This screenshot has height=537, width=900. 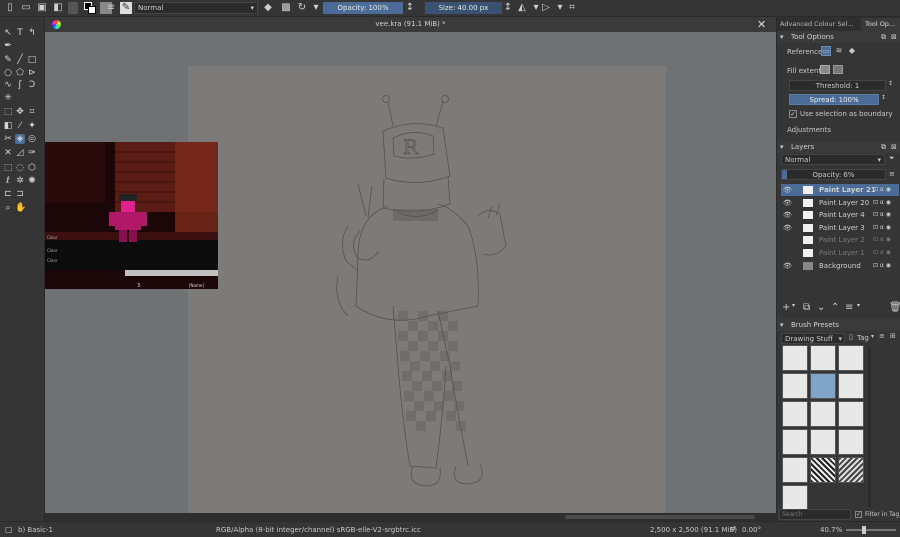 I want to click on open-folder-icon: ▭, so click(x=26, y=8).